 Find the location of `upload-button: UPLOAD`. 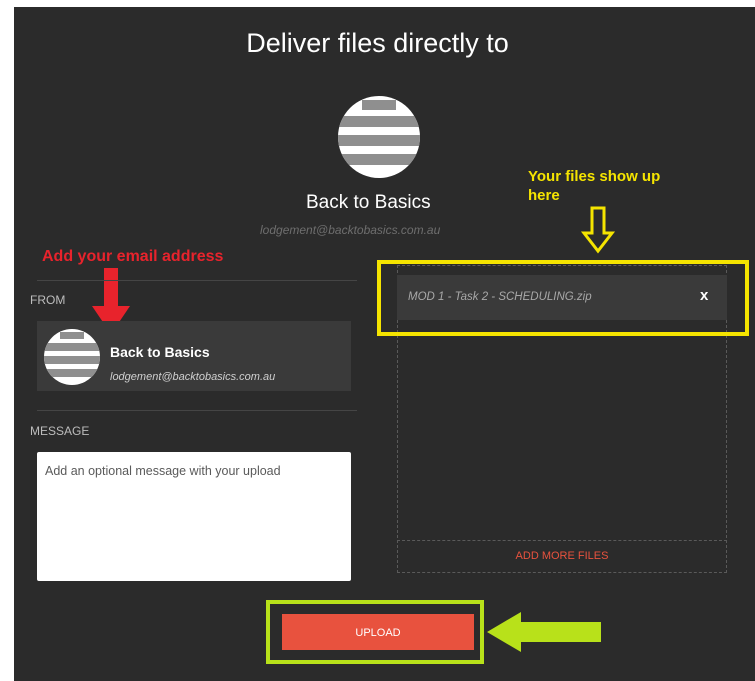

upload-button: UPLOAD is located at coordinates (378, 632).